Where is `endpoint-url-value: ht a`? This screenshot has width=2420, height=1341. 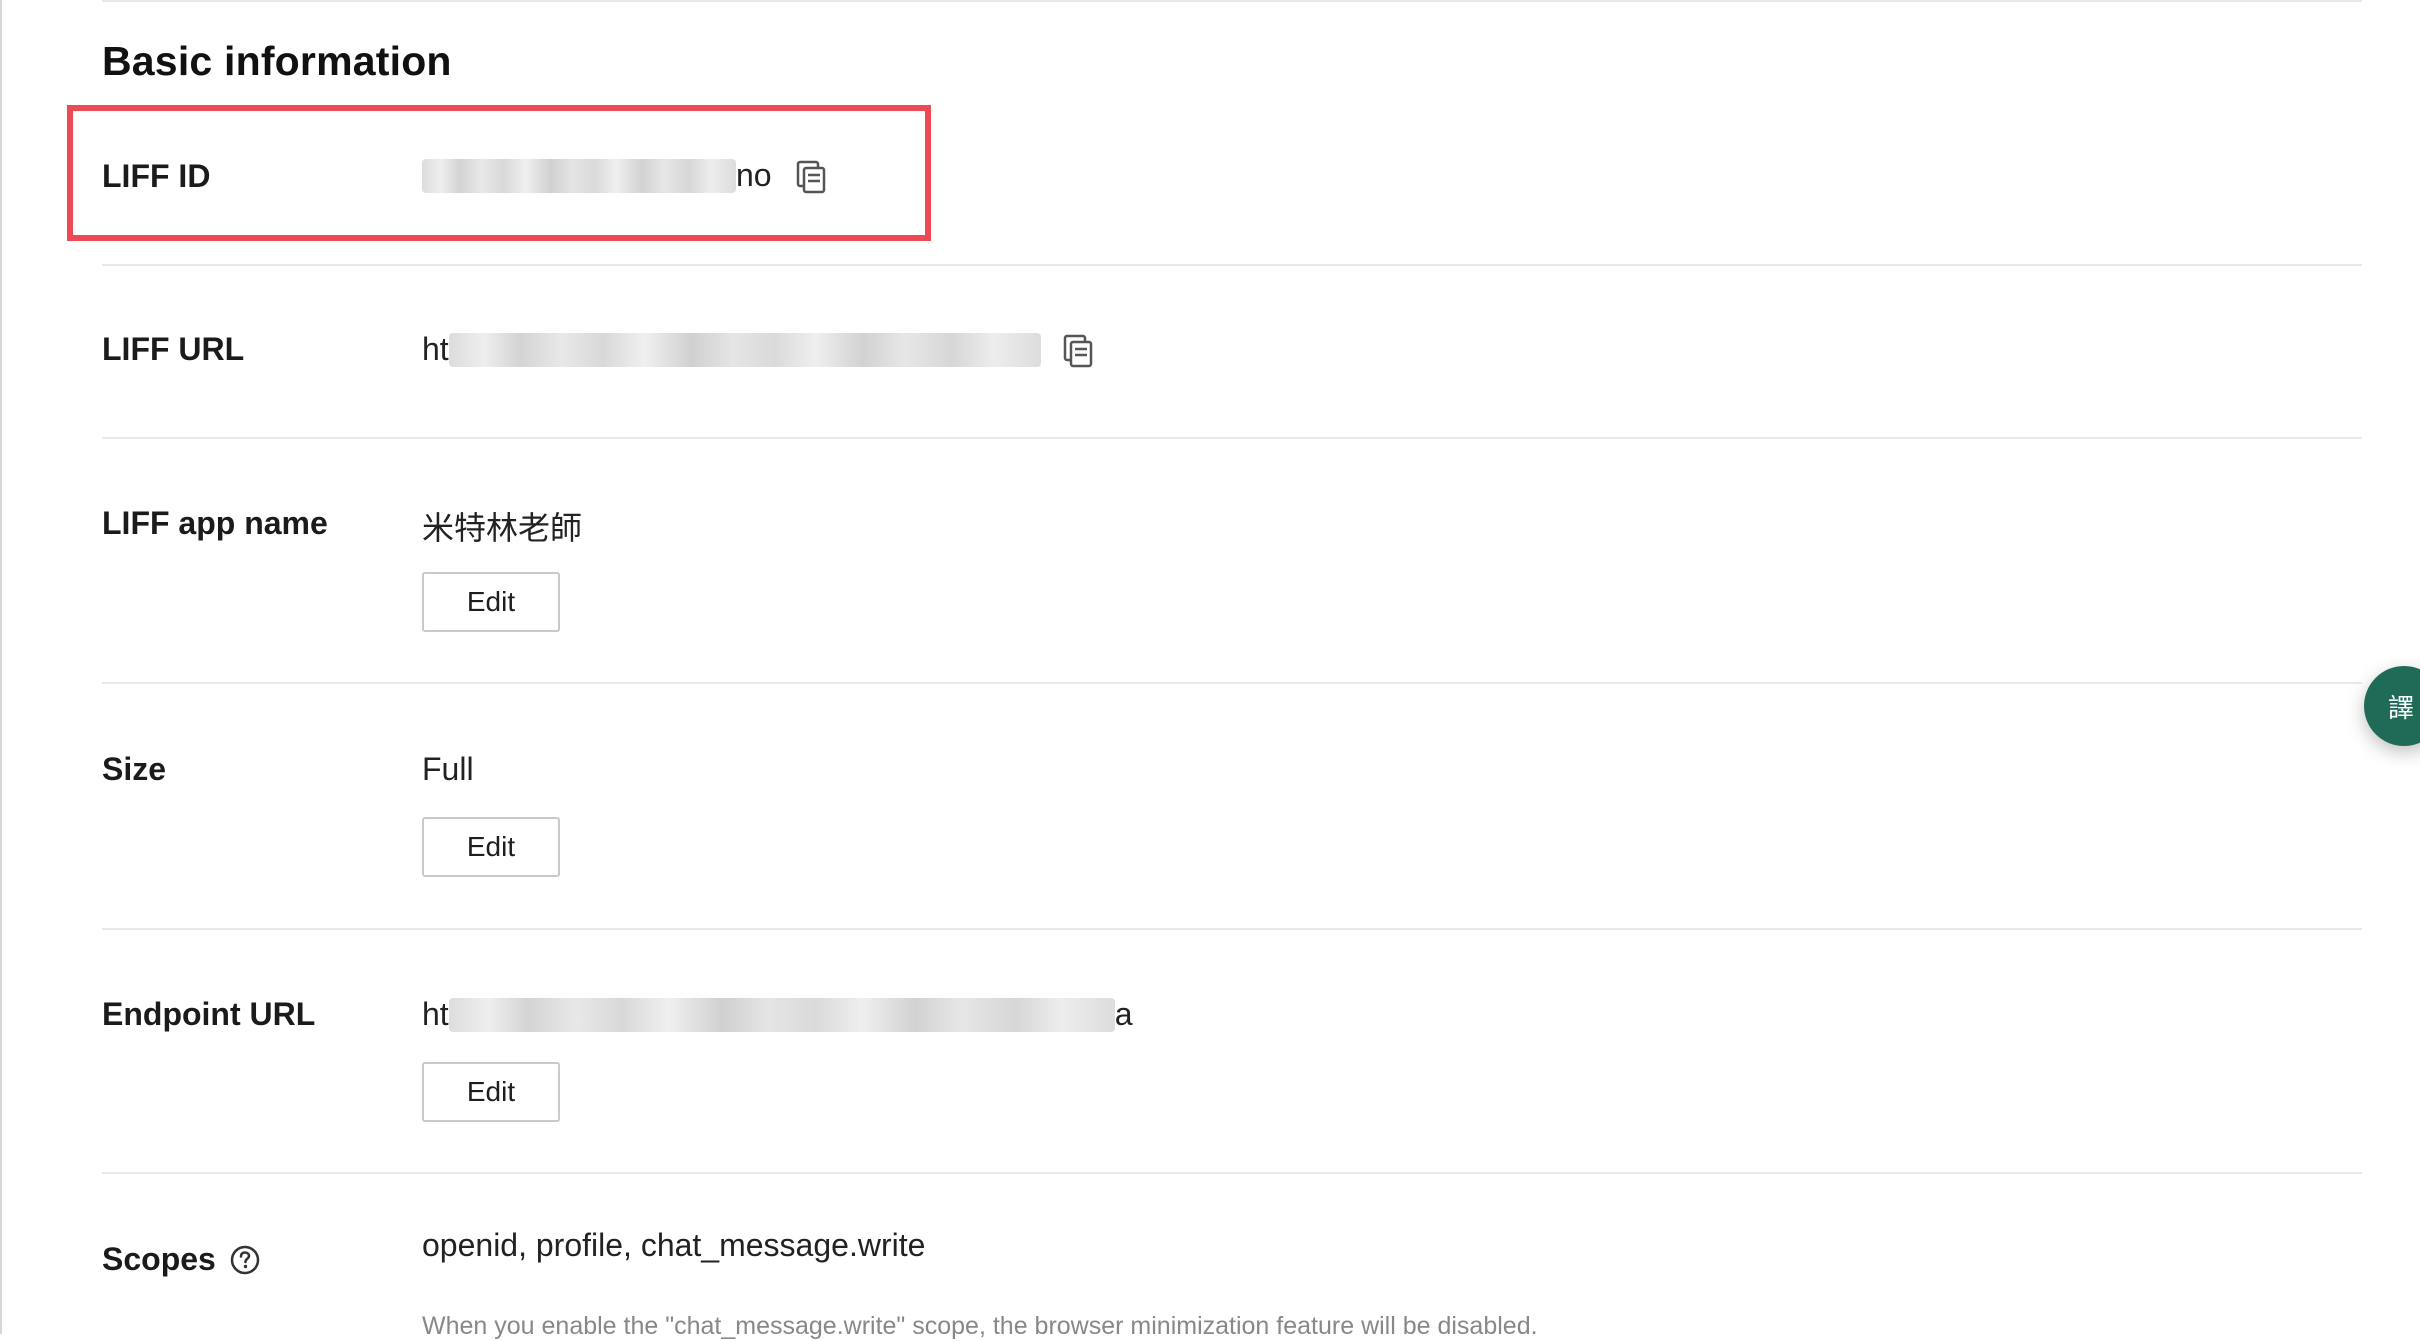 endpoint-url-value: ht a is located at coordinates (777, 1014).